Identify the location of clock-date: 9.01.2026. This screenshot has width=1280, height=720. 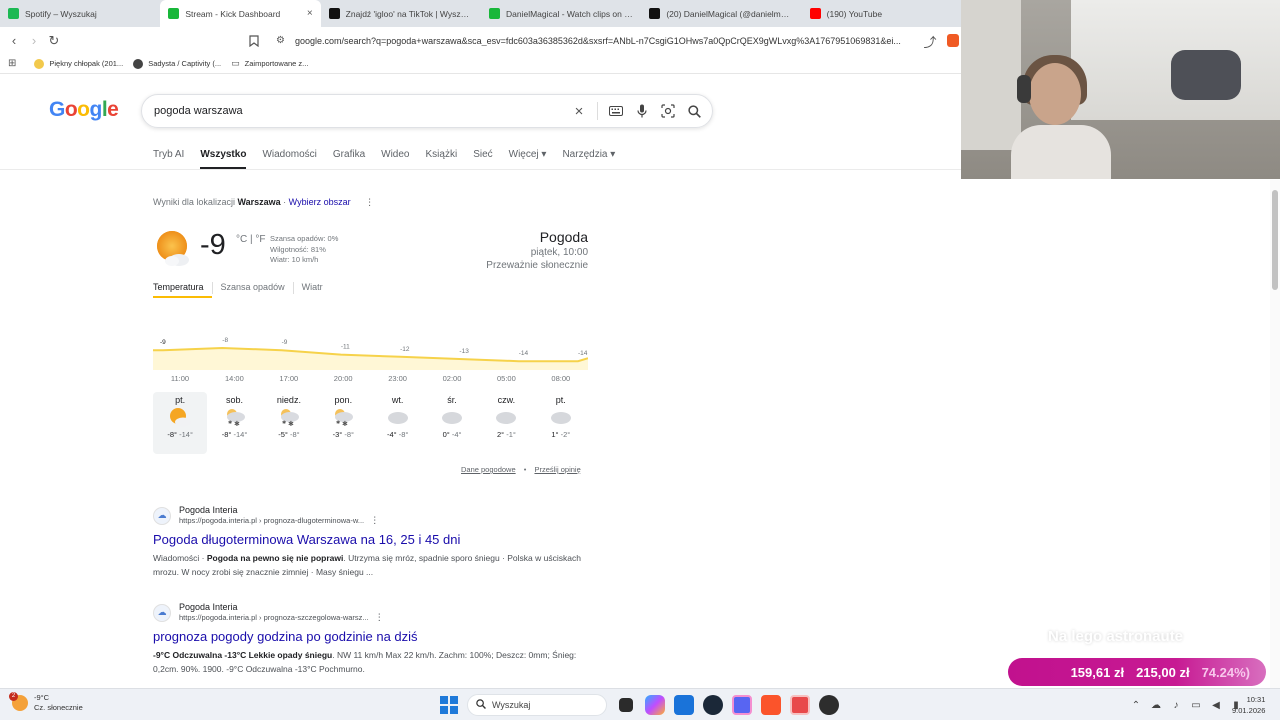
(1249, 710).